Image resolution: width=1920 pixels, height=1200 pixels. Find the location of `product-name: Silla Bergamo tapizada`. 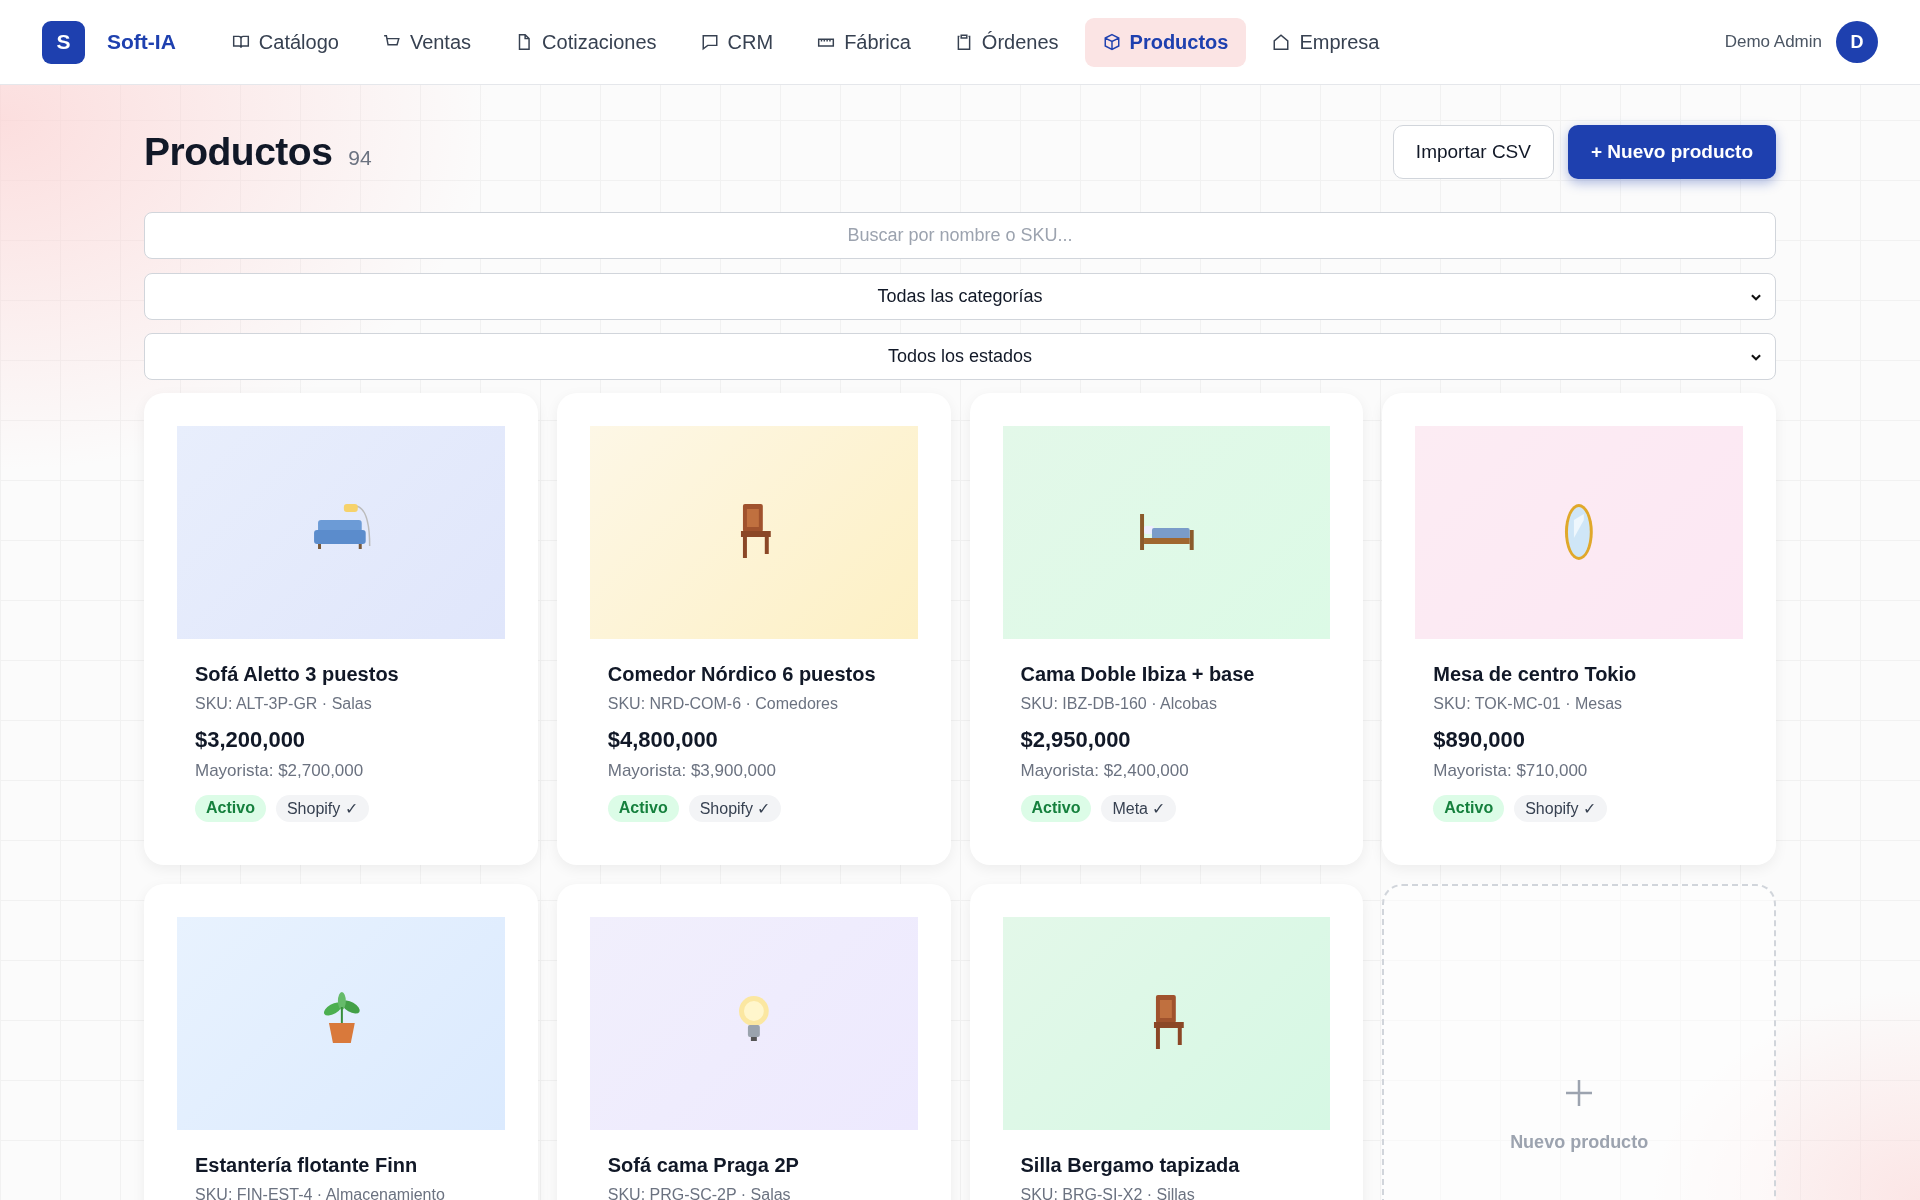

product-name: Silla Bergamo tapizada is located at coordinates (1130, 1165).